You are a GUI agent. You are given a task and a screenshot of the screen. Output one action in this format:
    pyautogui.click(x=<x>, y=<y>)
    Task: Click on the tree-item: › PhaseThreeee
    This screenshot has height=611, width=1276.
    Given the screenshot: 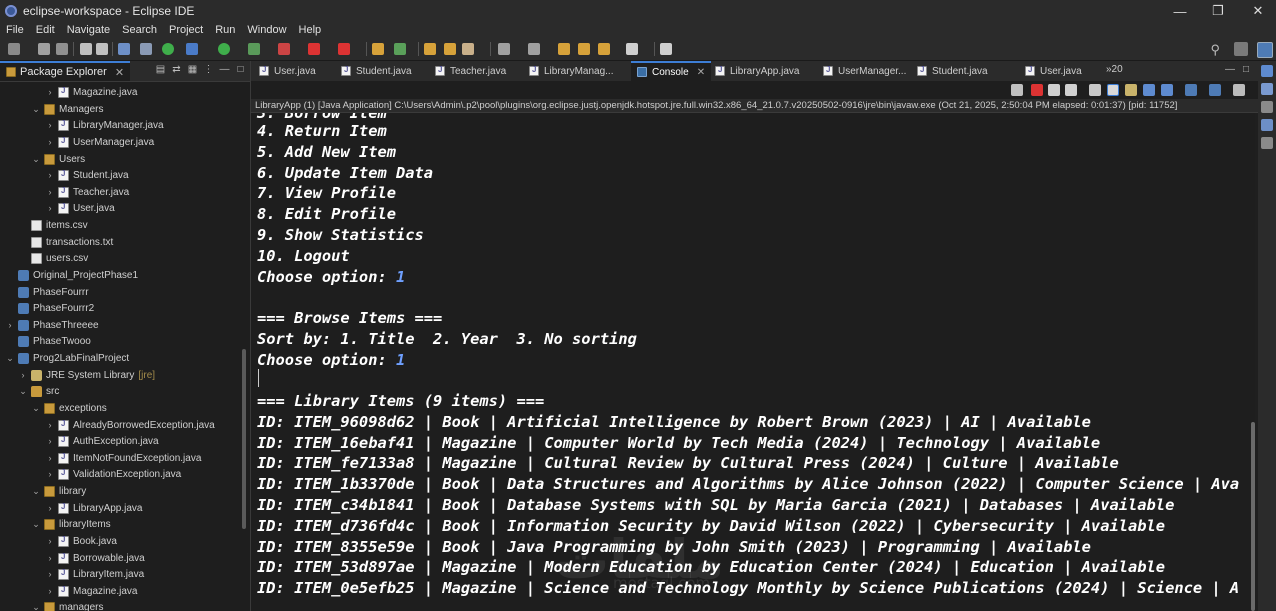 What is the action you would take?
    pyautogui.click(x=52, y=325)
    